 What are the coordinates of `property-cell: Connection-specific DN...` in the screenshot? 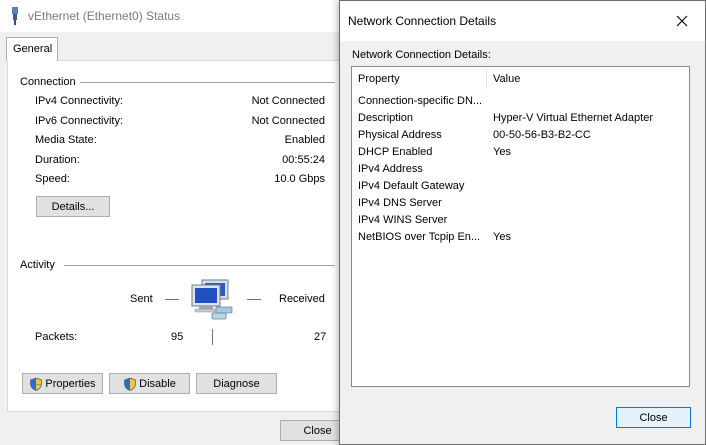 It's located at (420, 101).